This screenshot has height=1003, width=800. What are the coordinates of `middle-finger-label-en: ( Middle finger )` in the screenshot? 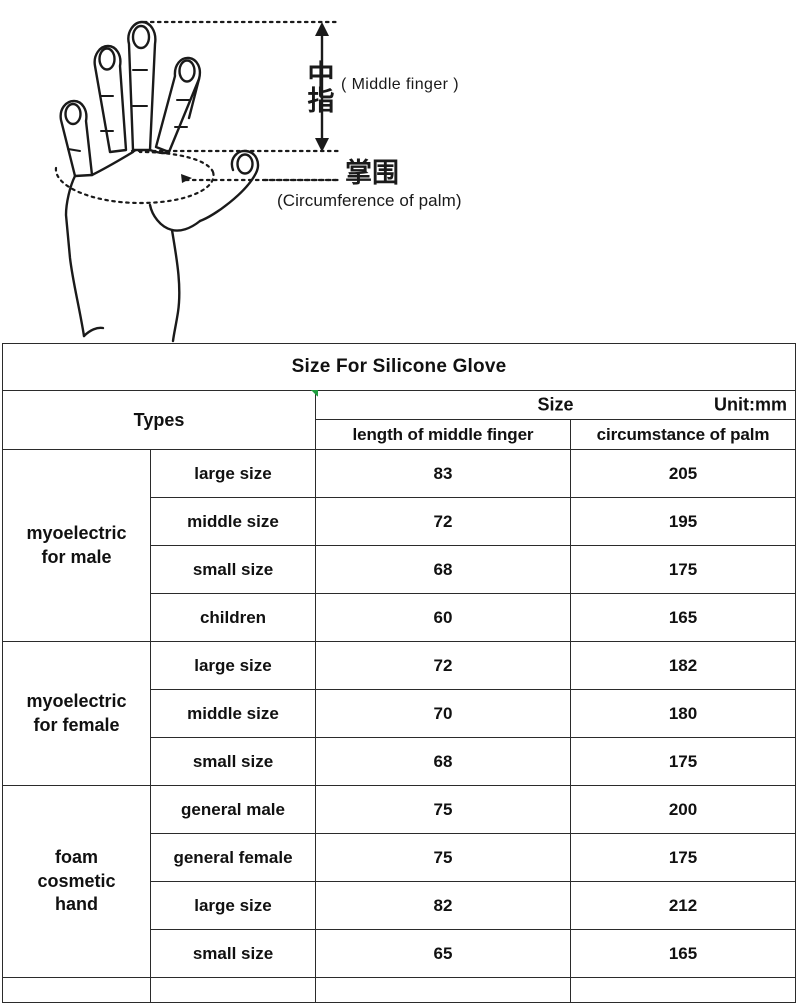 It's located at (400, 84).